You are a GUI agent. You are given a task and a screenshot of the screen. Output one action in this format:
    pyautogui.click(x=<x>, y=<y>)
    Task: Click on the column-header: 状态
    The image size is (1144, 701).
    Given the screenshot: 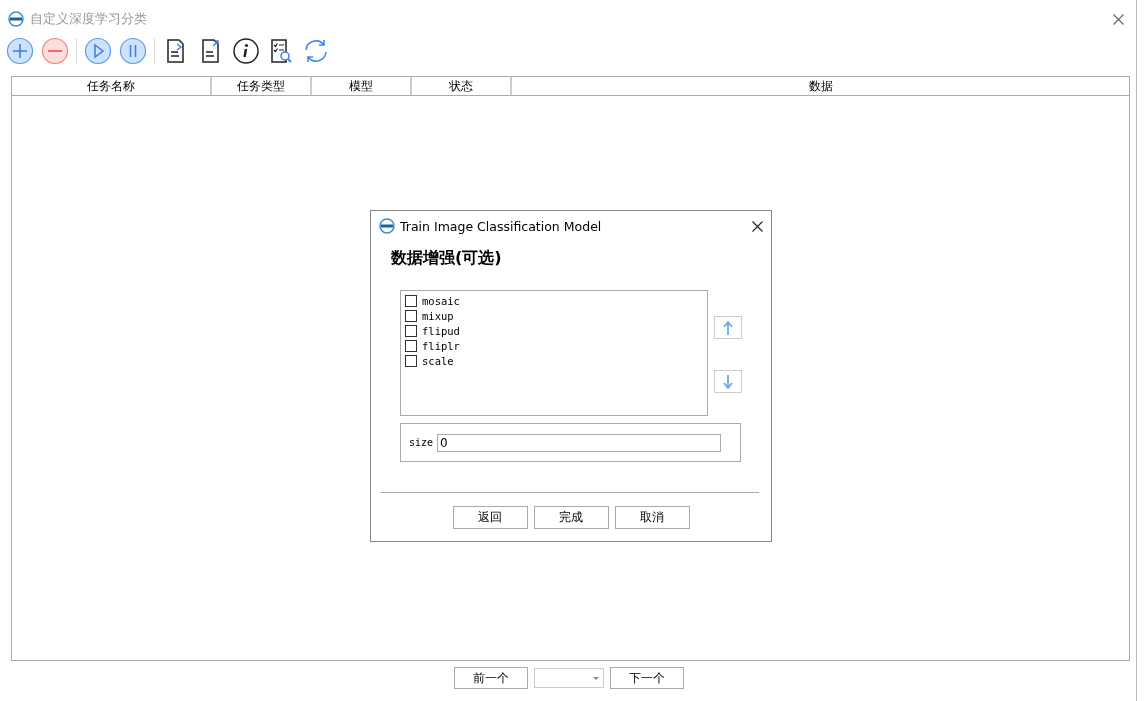 What is the action you would take?
    pyautogui.click(x=462, y=86)
    